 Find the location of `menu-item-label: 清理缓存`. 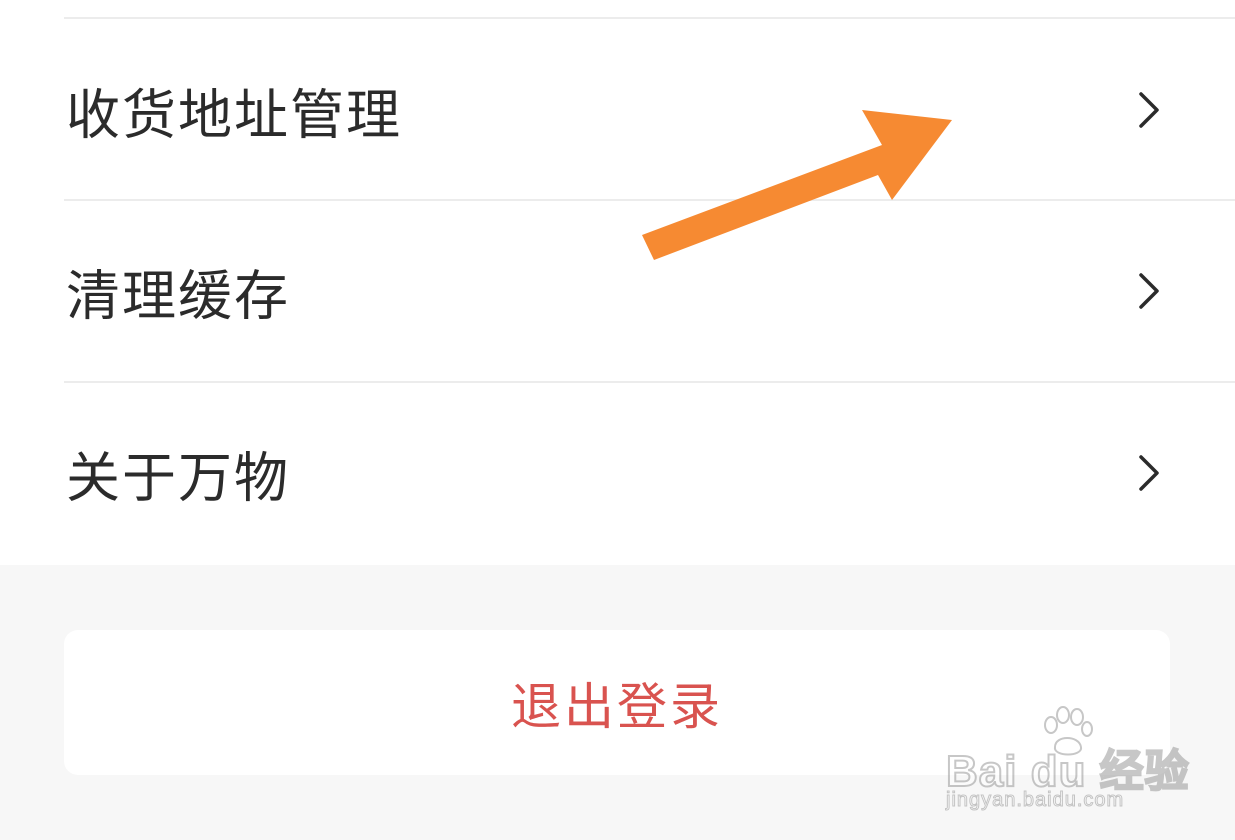

menu-item-label: 清理缓存 is located at coordinates (178, 296).